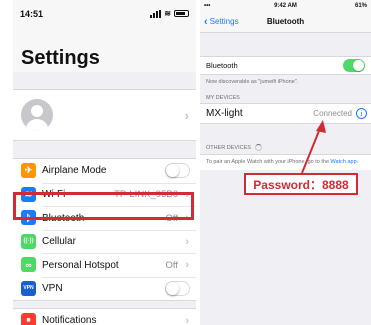 This screenshot has height=325, width=371. I want to click on row-value: TP-LINK_95B6, so click(146, 195).